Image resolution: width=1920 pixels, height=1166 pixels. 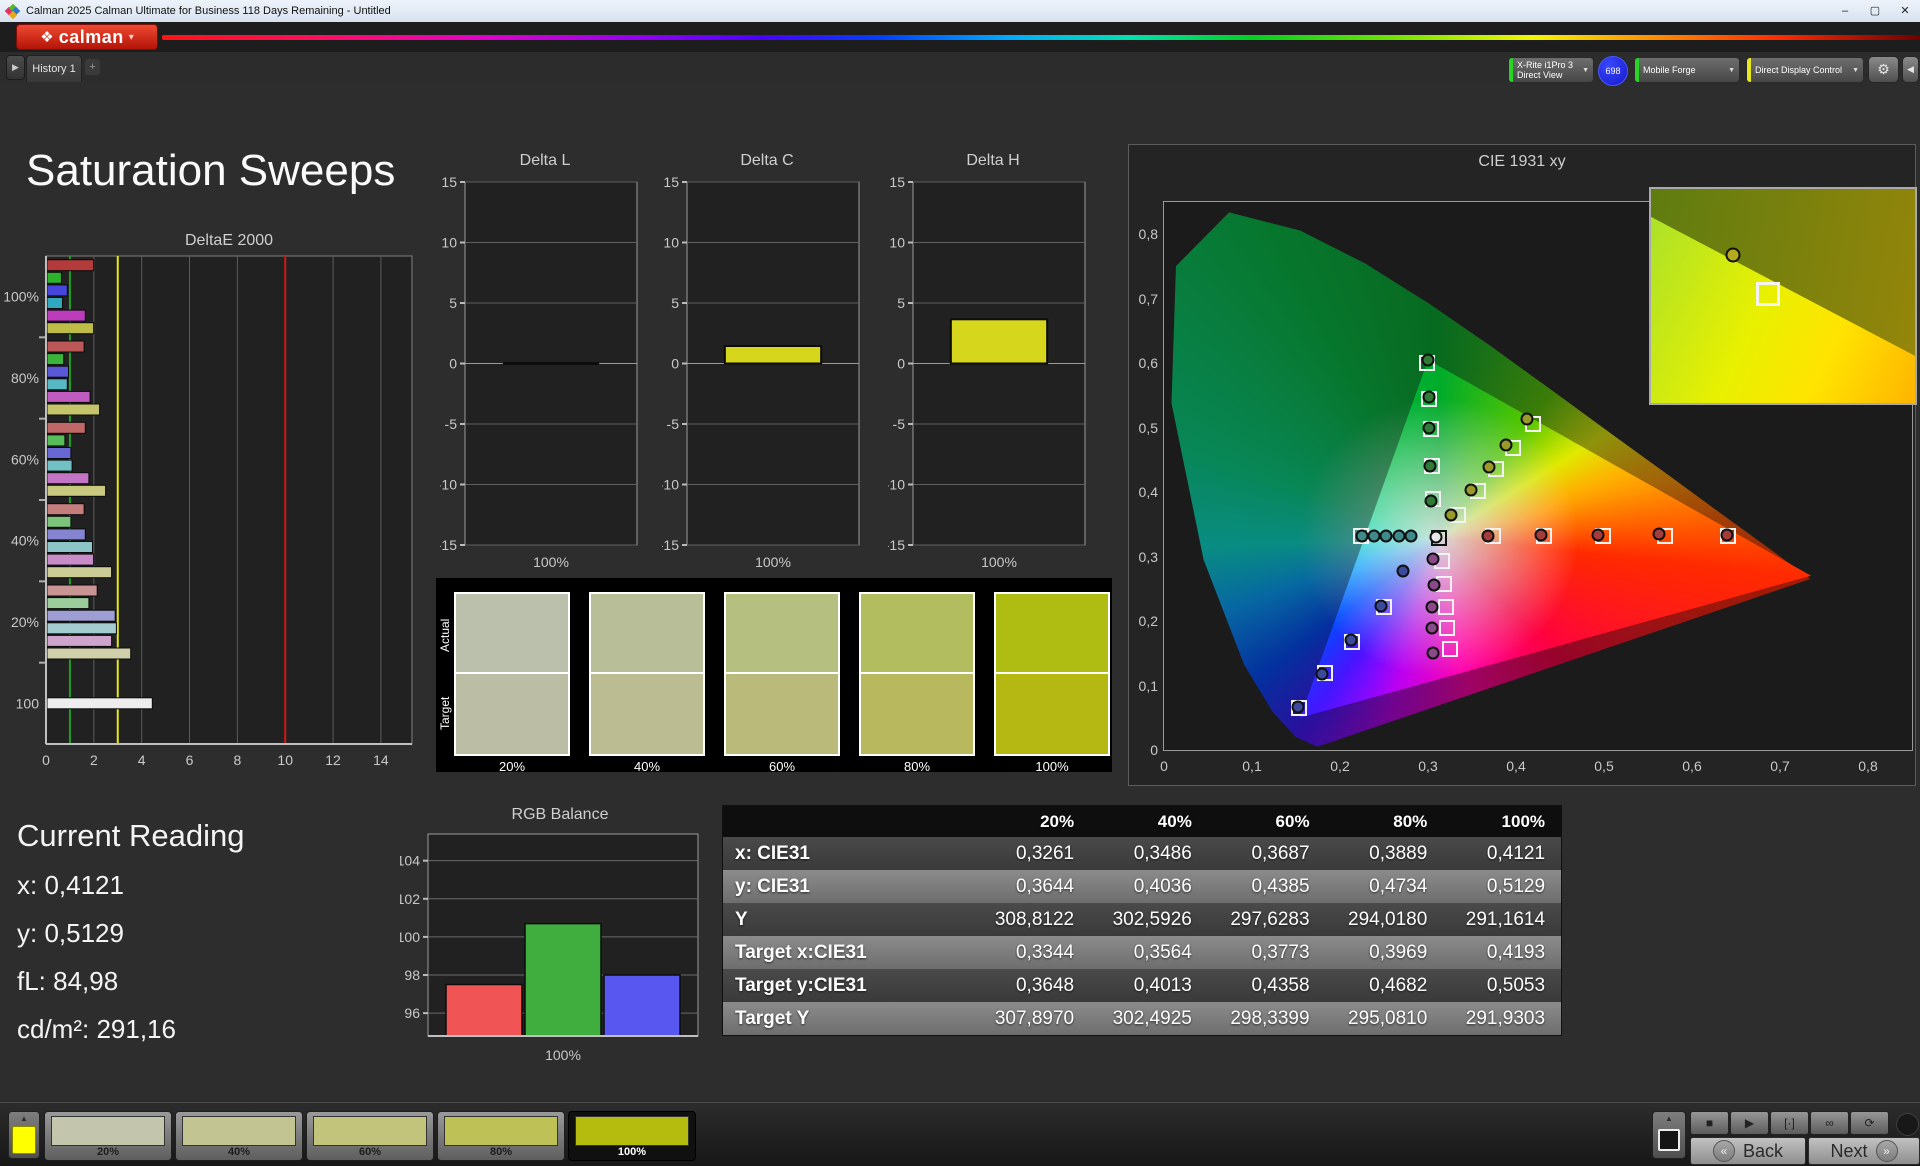 What do you see at coordinates (1057, 821) in the screenshot?
I see `table-header-cell: 20%` at bounding box center [1057, 821].